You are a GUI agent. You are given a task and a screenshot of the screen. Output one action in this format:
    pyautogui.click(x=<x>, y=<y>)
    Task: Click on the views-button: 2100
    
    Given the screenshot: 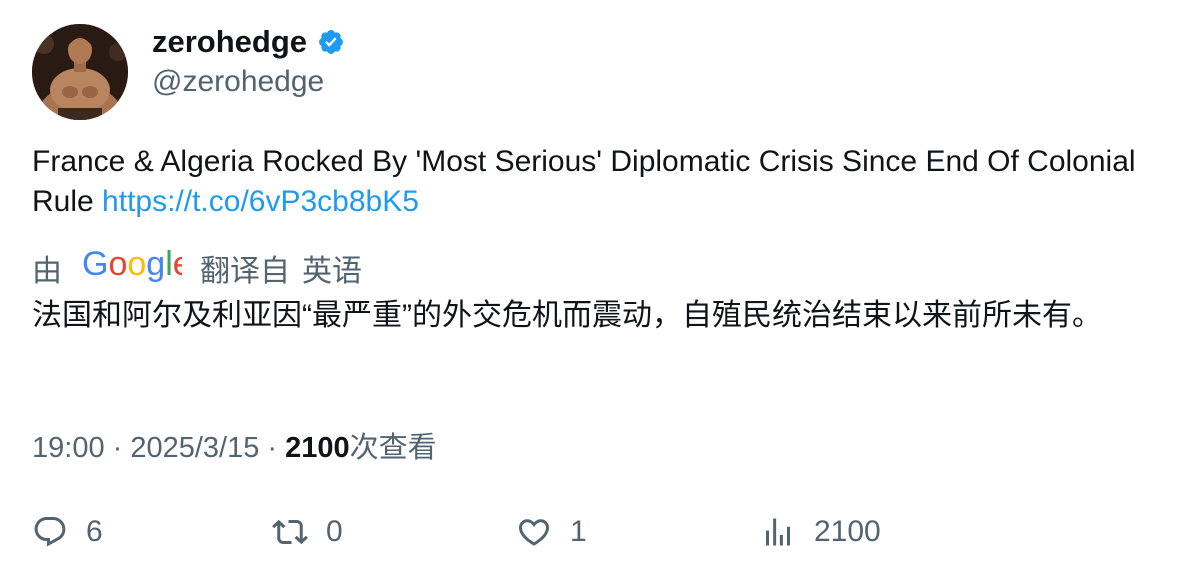 What is the action you would take?
    pyautogui.click(x=820, y=532)
    